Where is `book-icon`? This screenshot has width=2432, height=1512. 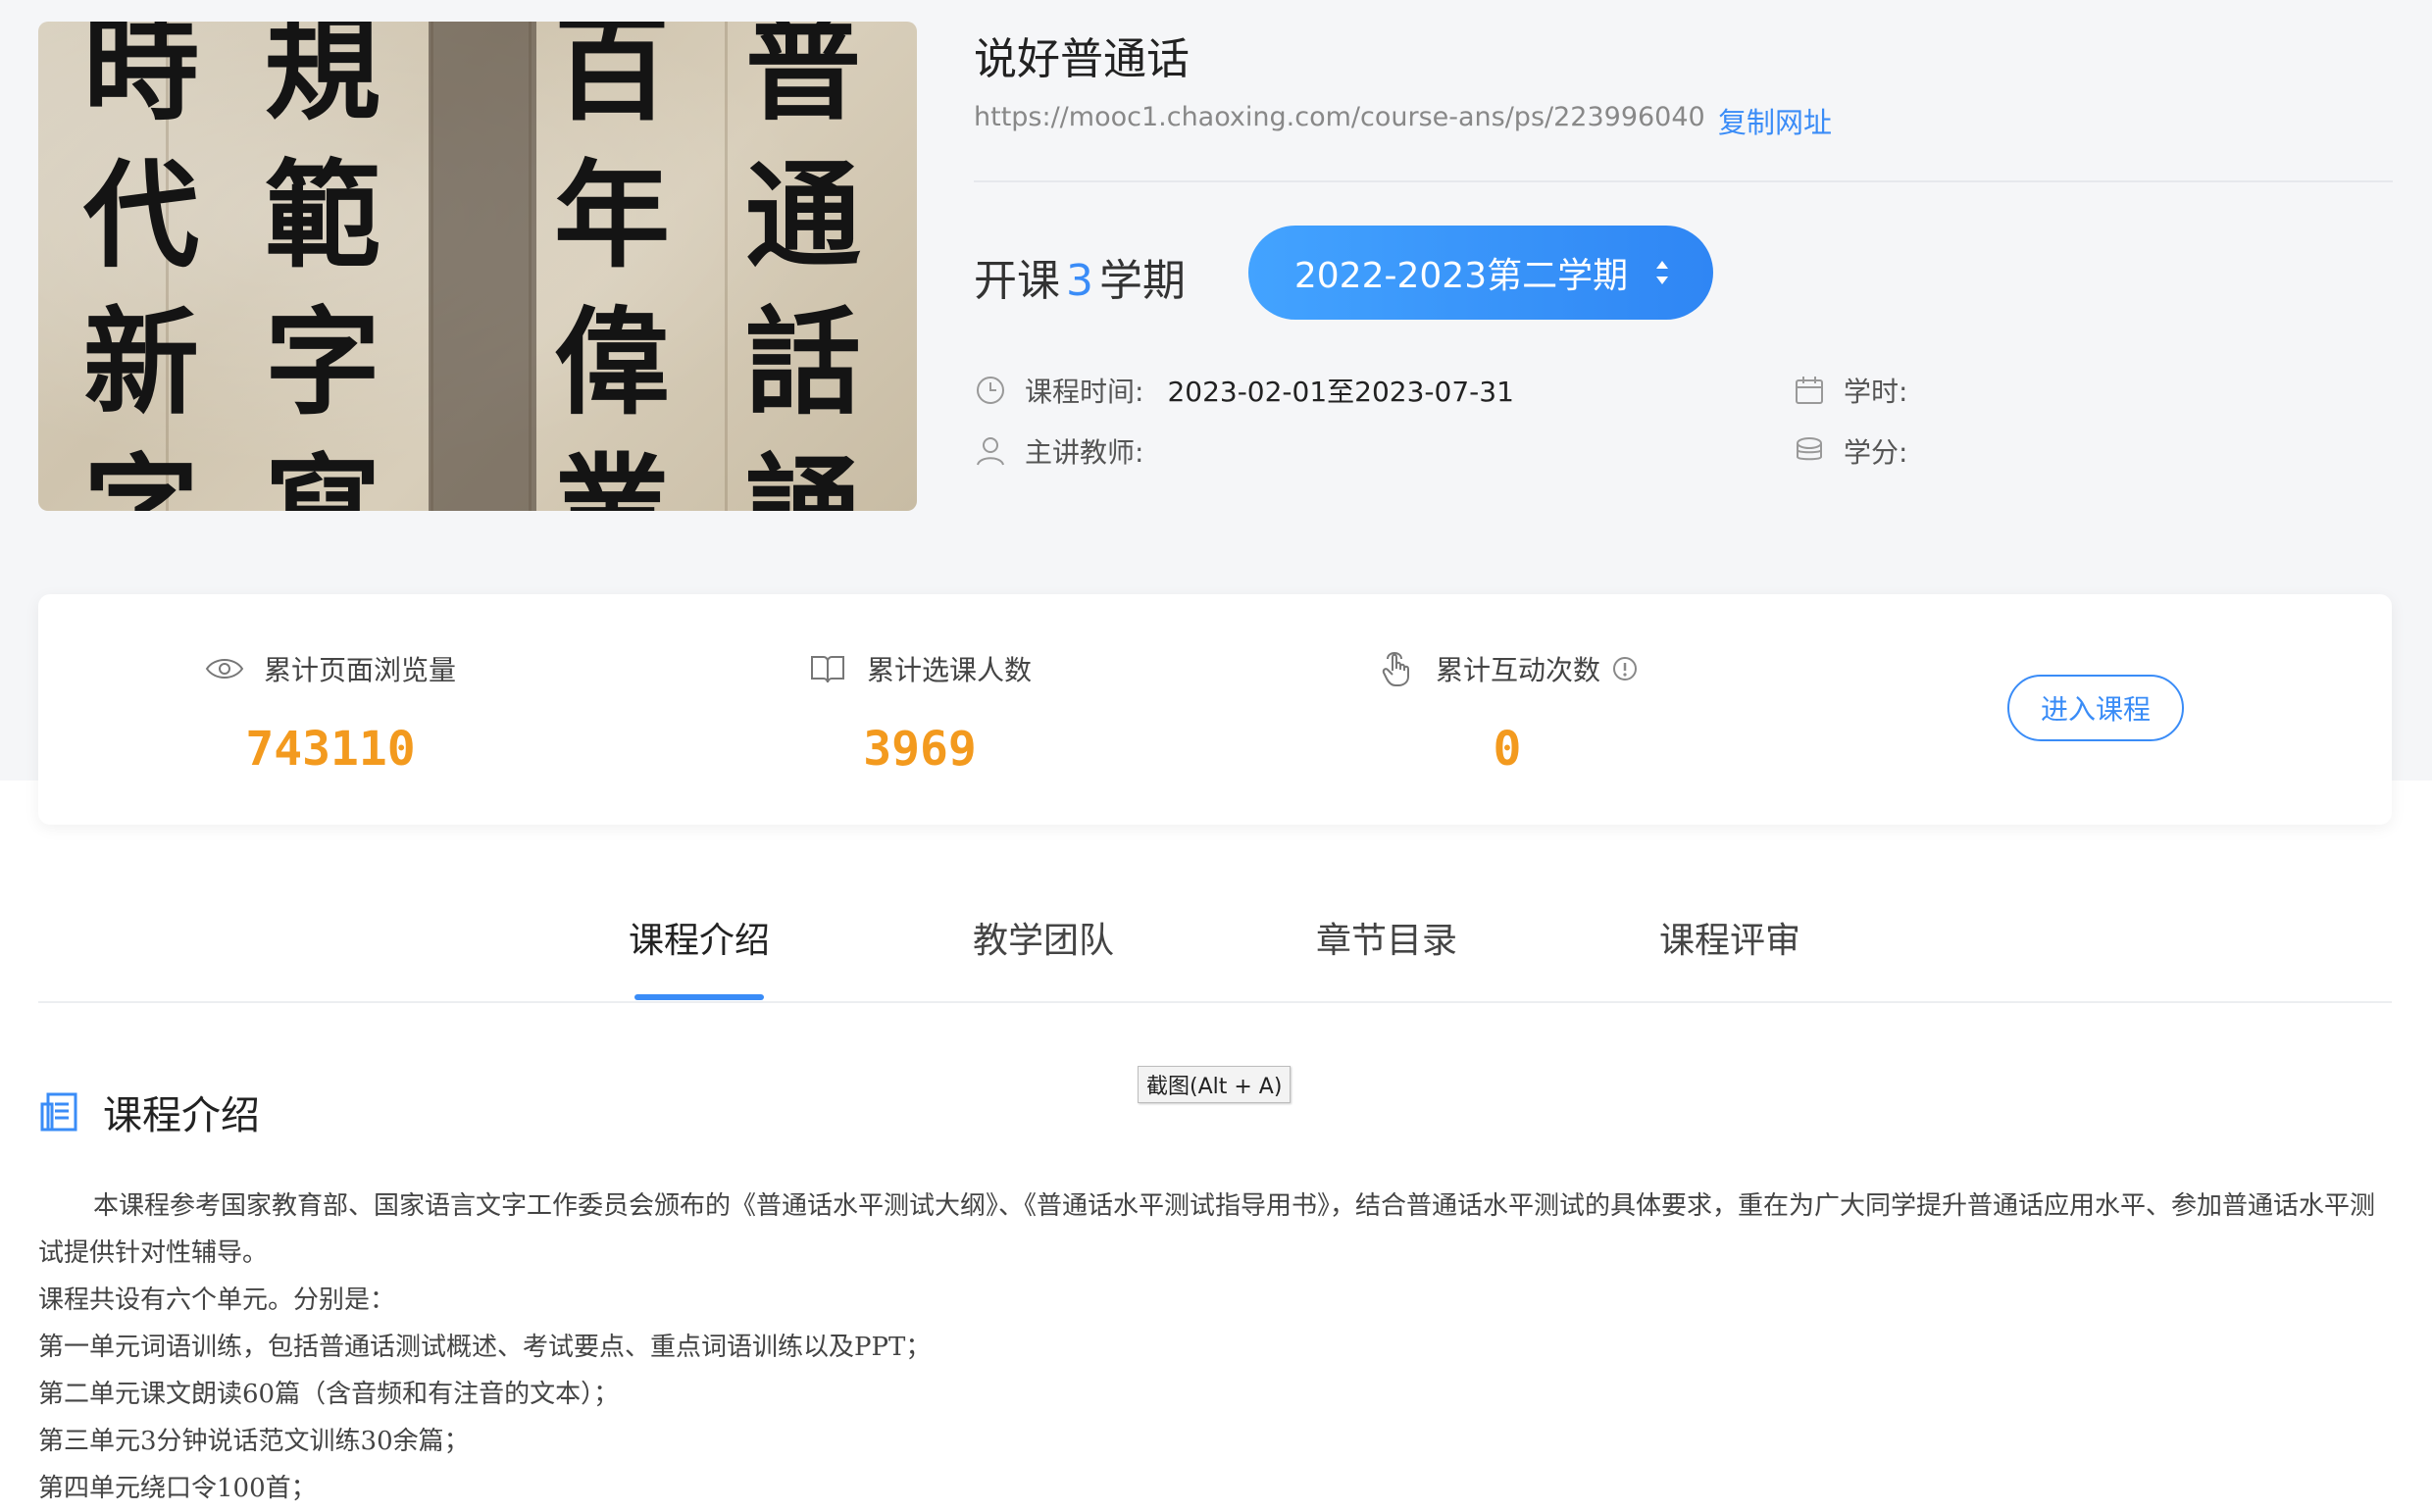 book-icon is located at coordinates (827, 669).